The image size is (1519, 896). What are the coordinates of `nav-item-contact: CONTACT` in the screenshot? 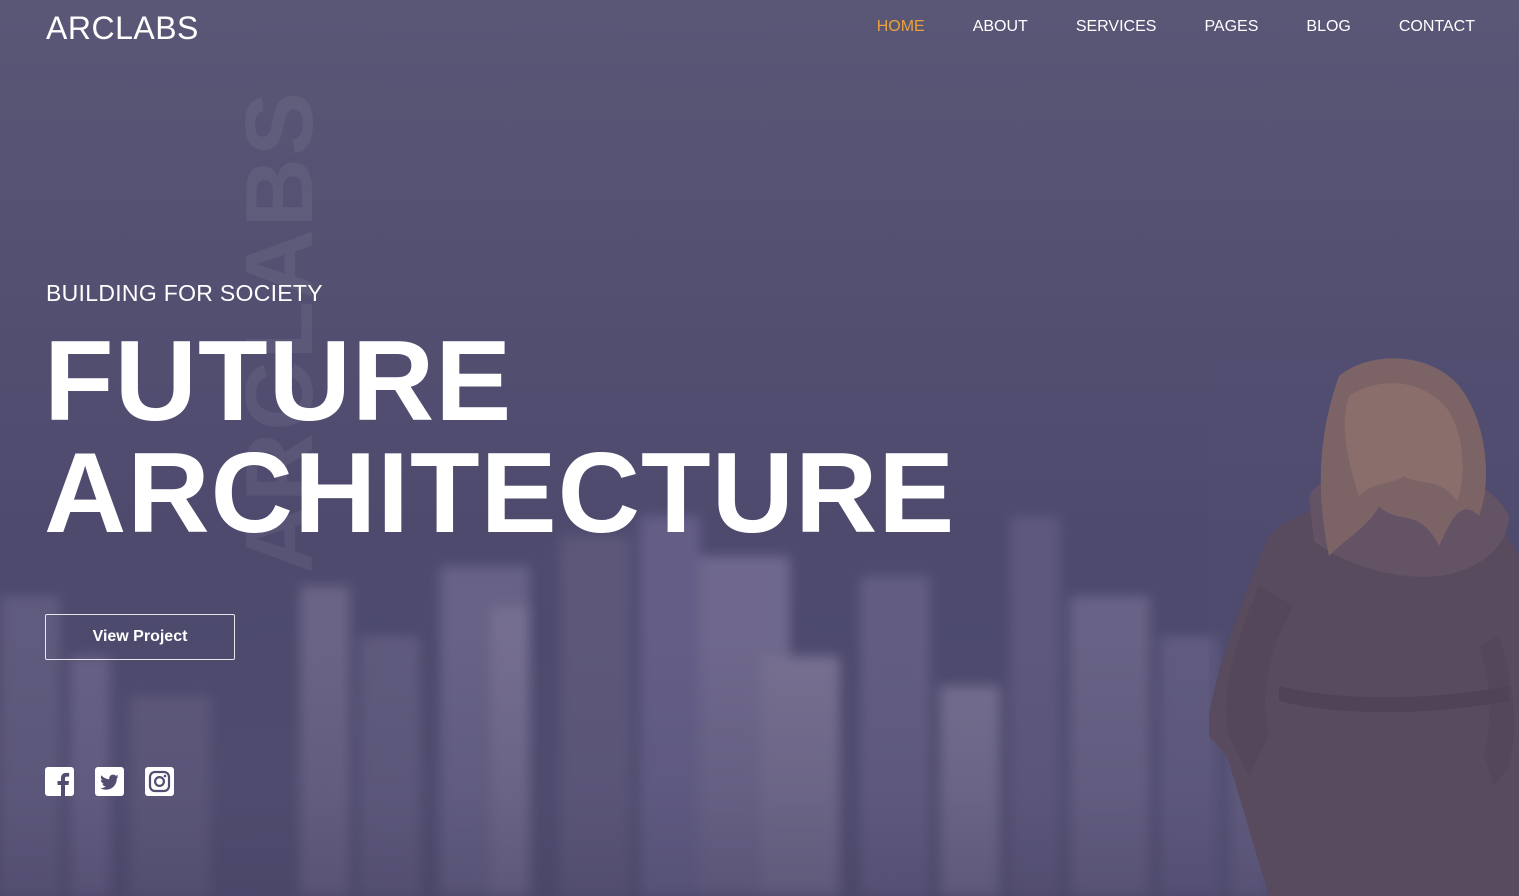 It's located at (1437, 27).